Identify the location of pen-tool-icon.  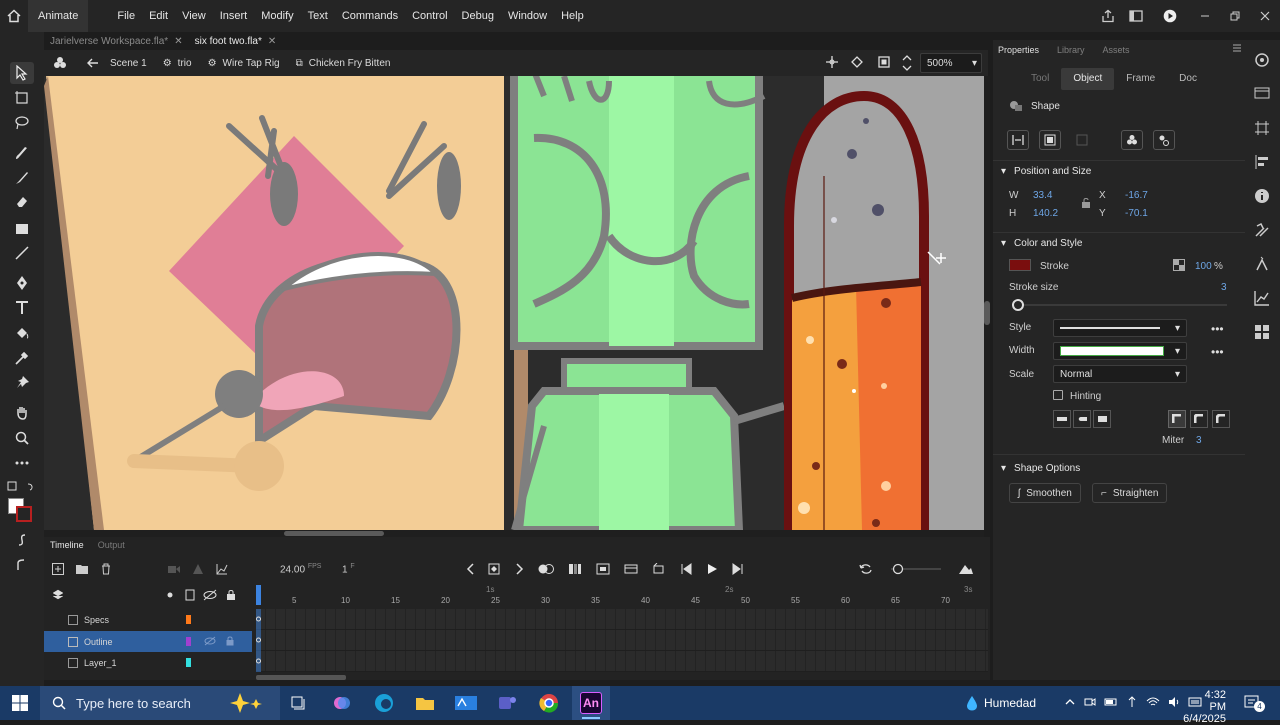
(22, 283).